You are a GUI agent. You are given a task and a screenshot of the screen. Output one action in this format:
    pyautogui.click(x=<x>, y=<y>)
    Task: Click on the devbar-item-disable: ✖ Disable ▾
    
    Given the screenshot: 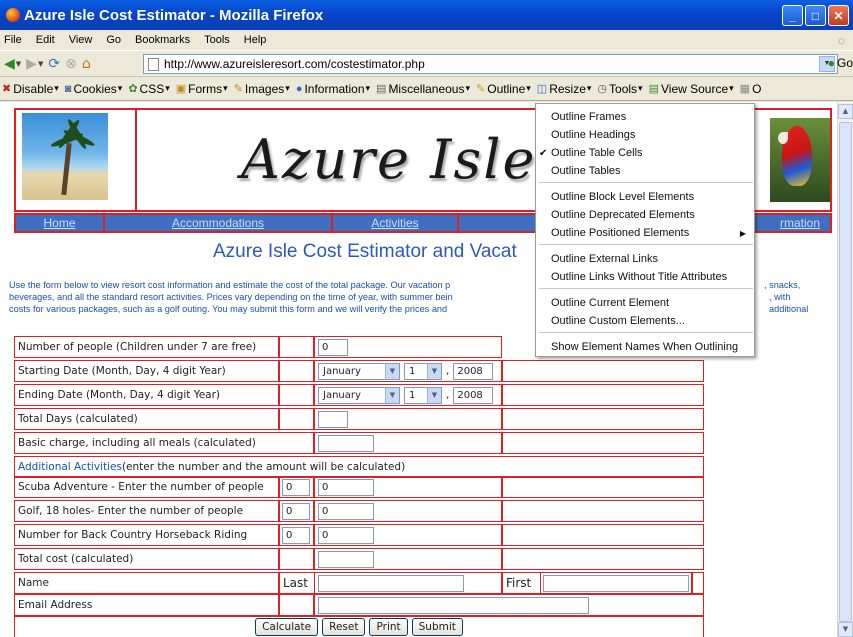 What is the action you would take?
    pyautogui.click(x=30, y=89)
    